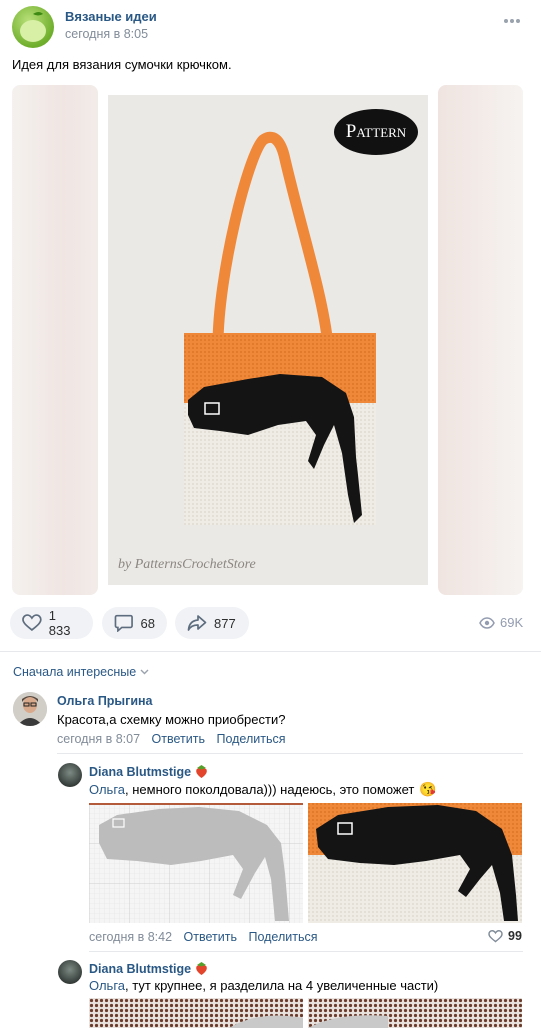  What do you see at coordinates (106, 34) in the screenshot?
I see `post-time: сегодня в 8:05` at bounding box center [106, 34].